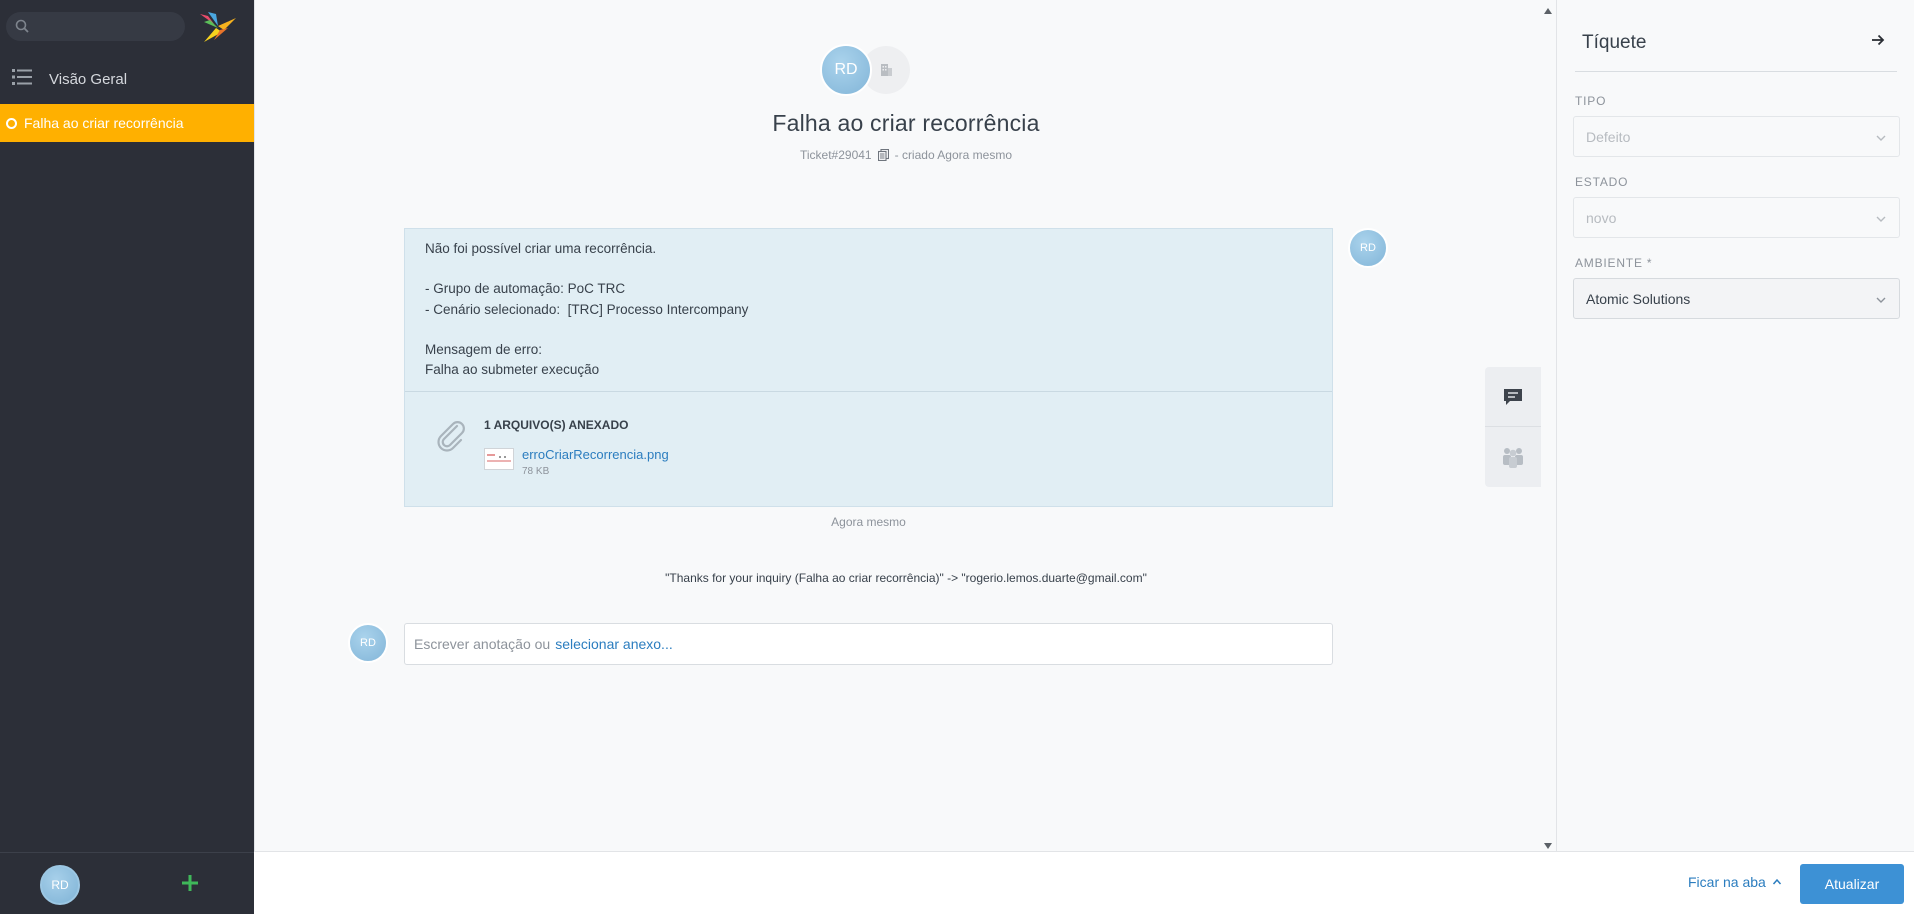  What do you see at coordinates (1878, 42) in the screenshot?
I see `collapse-arrow-icon` at bounding box center [1878, 42].